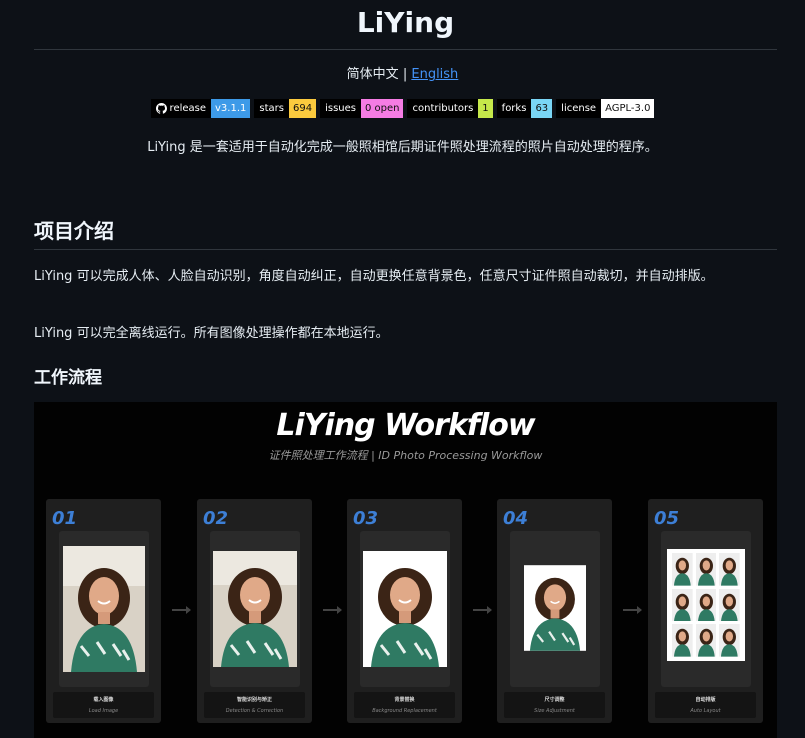 This screenshot has height=738, width=805. What do you see at coordinates (705, 700) in the screenshot?
I see `step-label-cn: 自动排版` at bounding box center [705, 700].